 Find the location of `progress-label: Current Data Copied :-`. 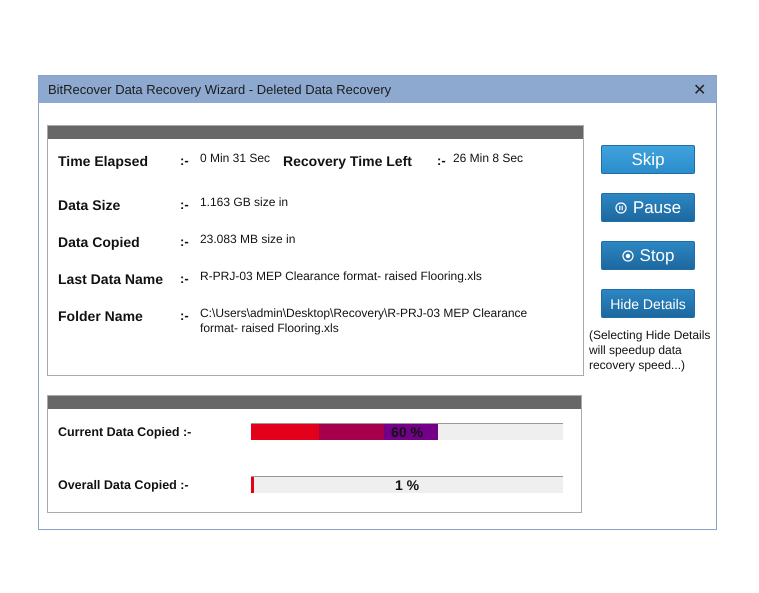

progress-label: Current Data Copied :- is located at coordinates (125, 431).